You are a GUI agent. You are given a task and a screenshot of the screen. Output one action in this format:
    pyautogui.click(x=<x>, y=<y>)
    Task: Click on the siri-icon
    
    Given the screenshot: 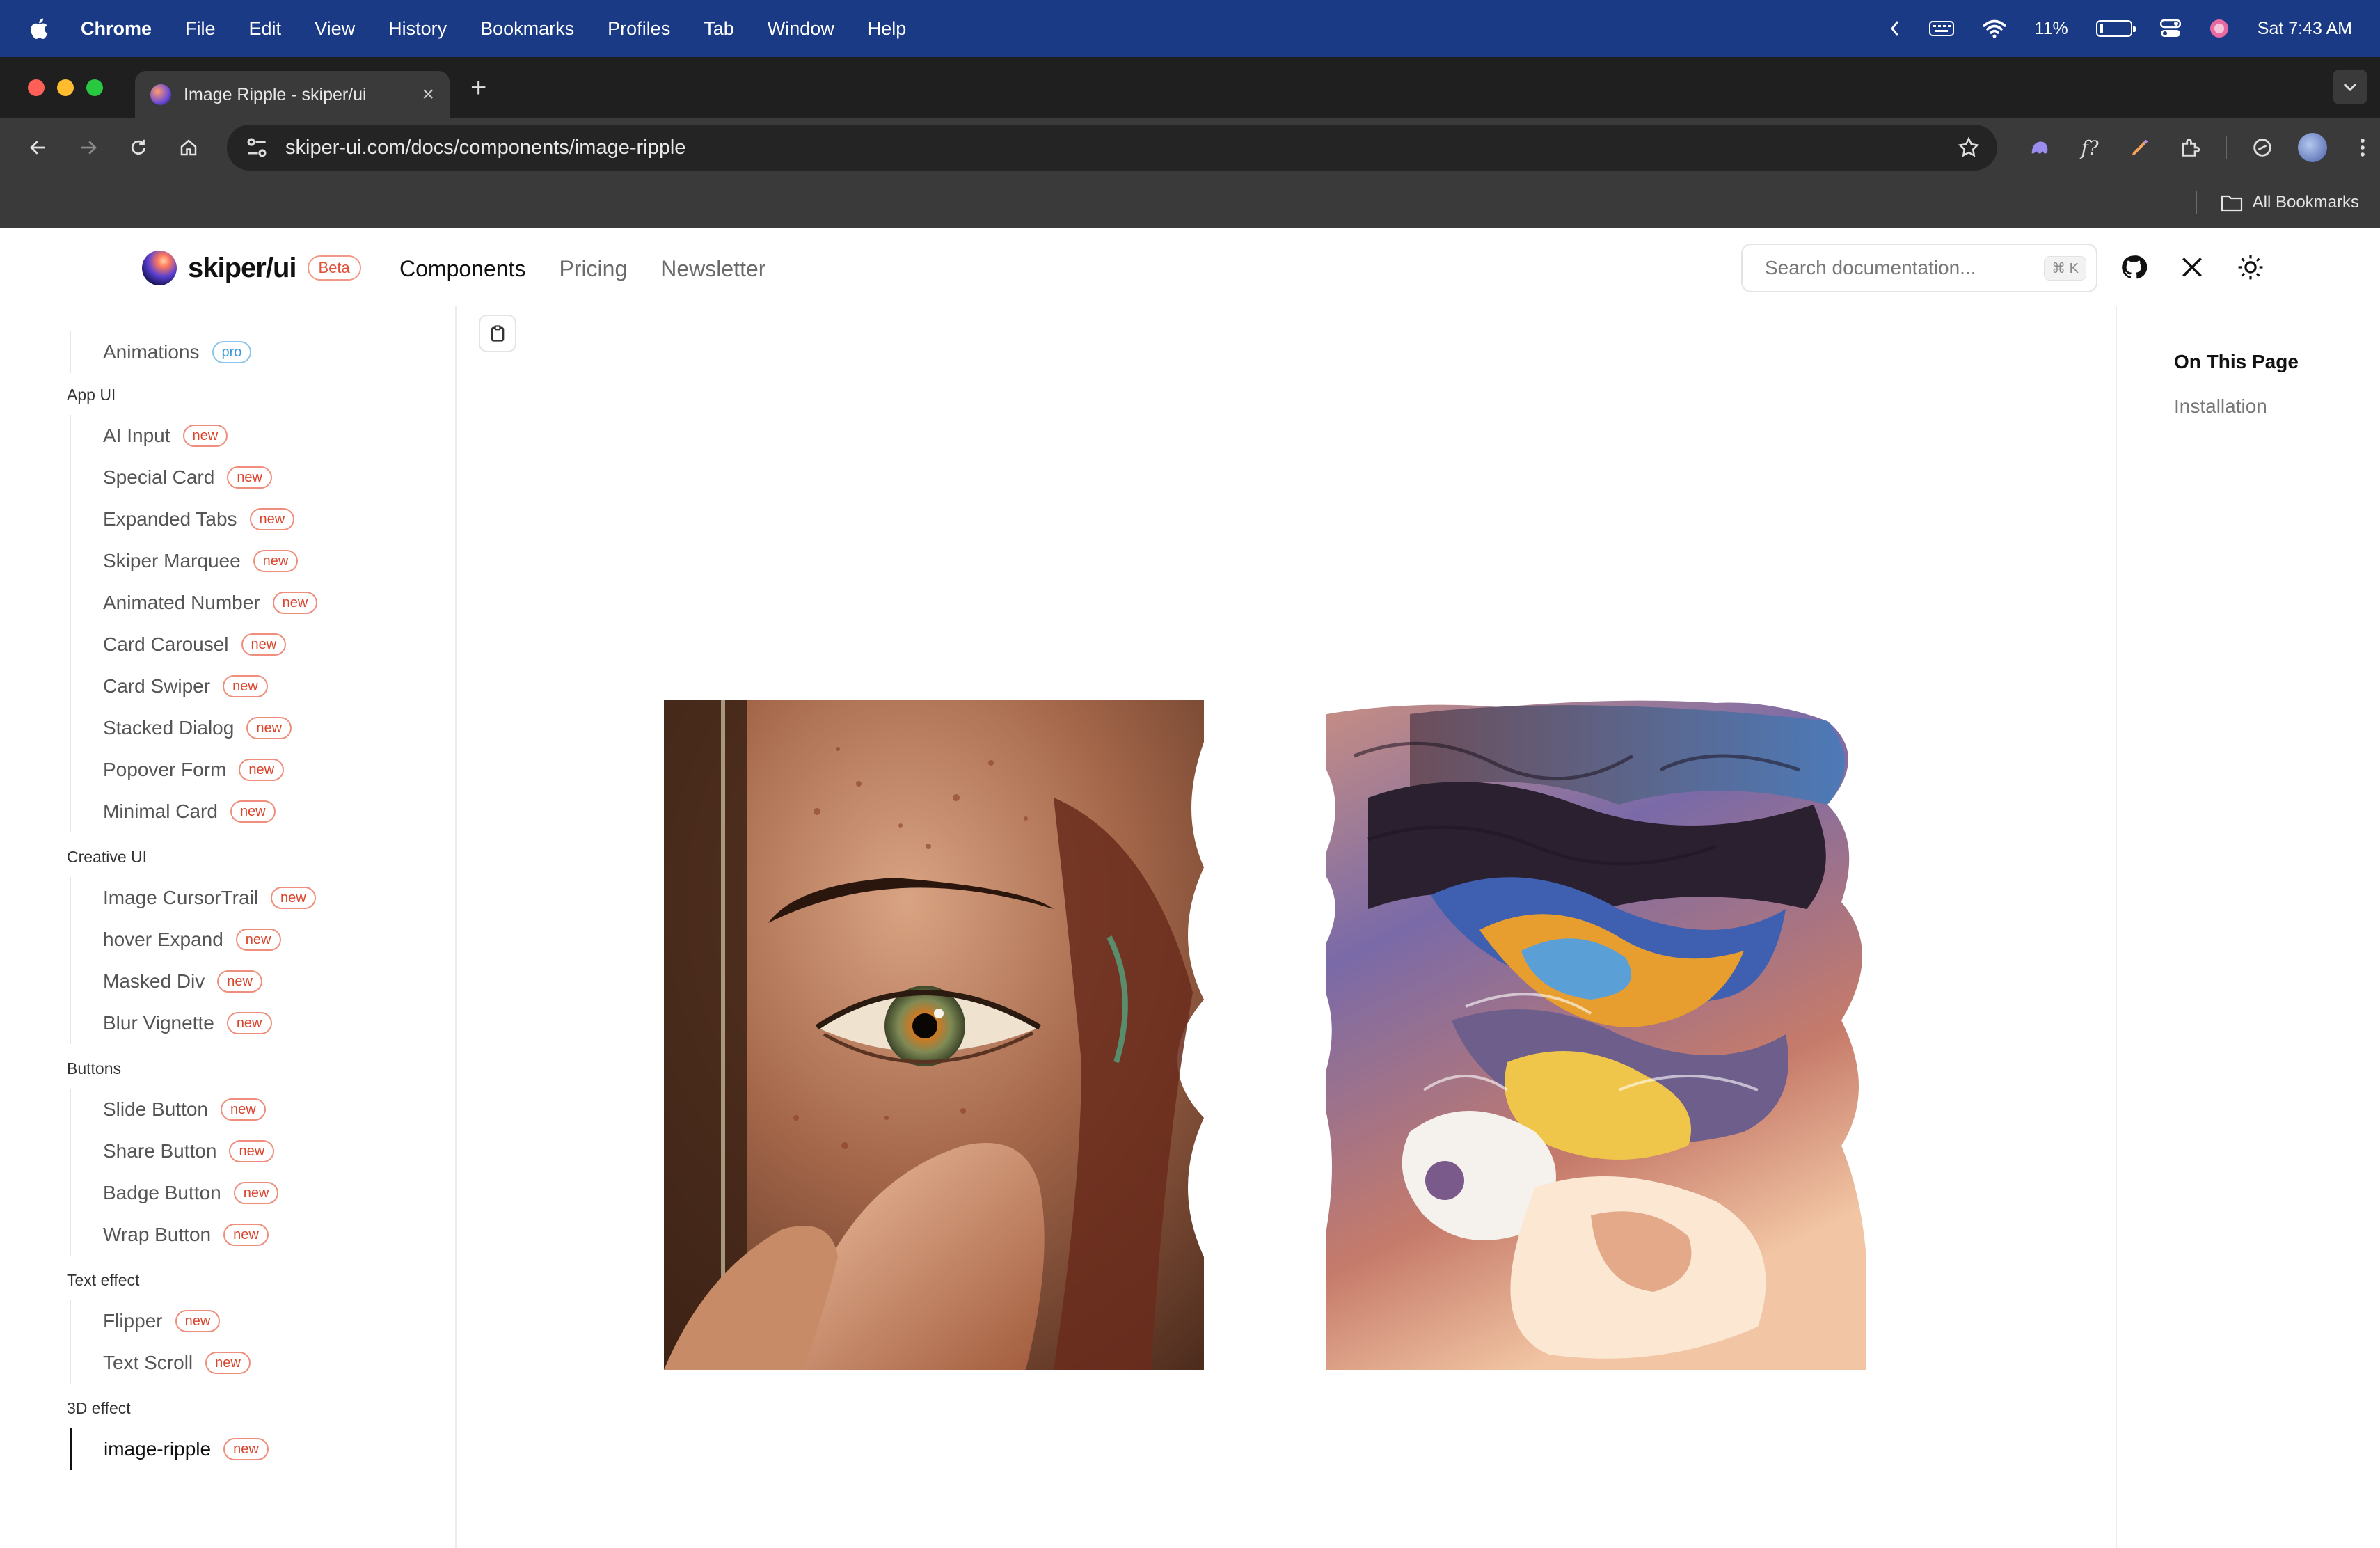 What is the action you would take?
    pyautogui.click(x=2219, y=28)
    